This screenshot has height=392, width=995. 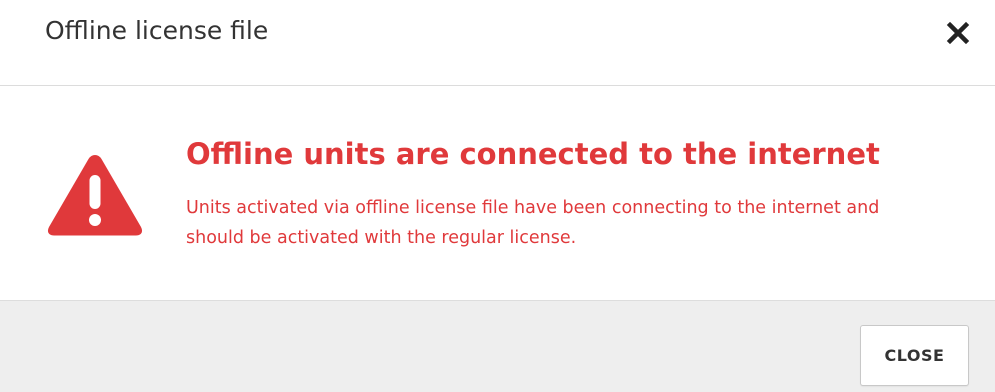 I want to click on dialog-title: Offline license file, so click(x=157, y=30).